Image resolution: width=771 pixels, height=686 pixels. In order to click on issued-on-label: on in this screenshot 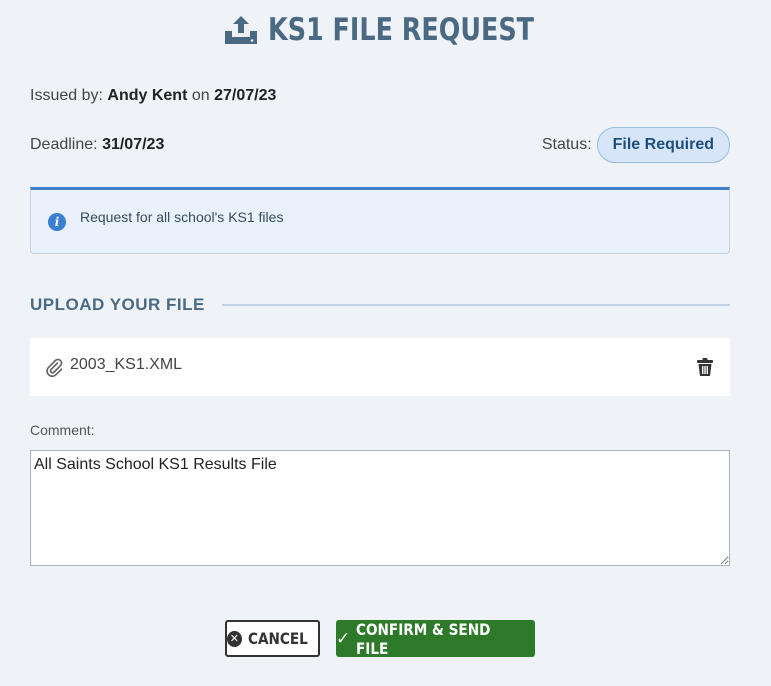, I will do `click(200, 95)`.